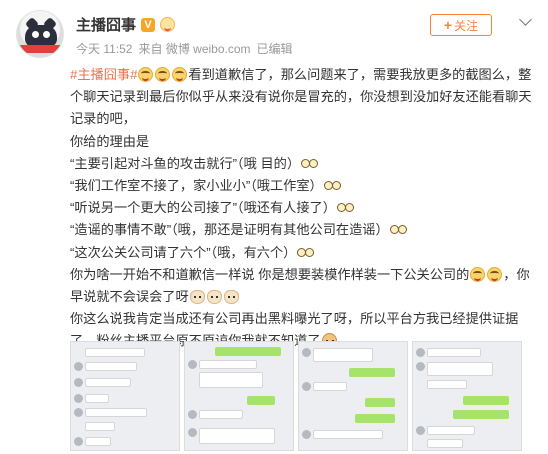 The image size is (548, 454). I want to click on post-meta: 今天 11:52 来自 微博 weibo.com 已编辑, so click(184, 48).